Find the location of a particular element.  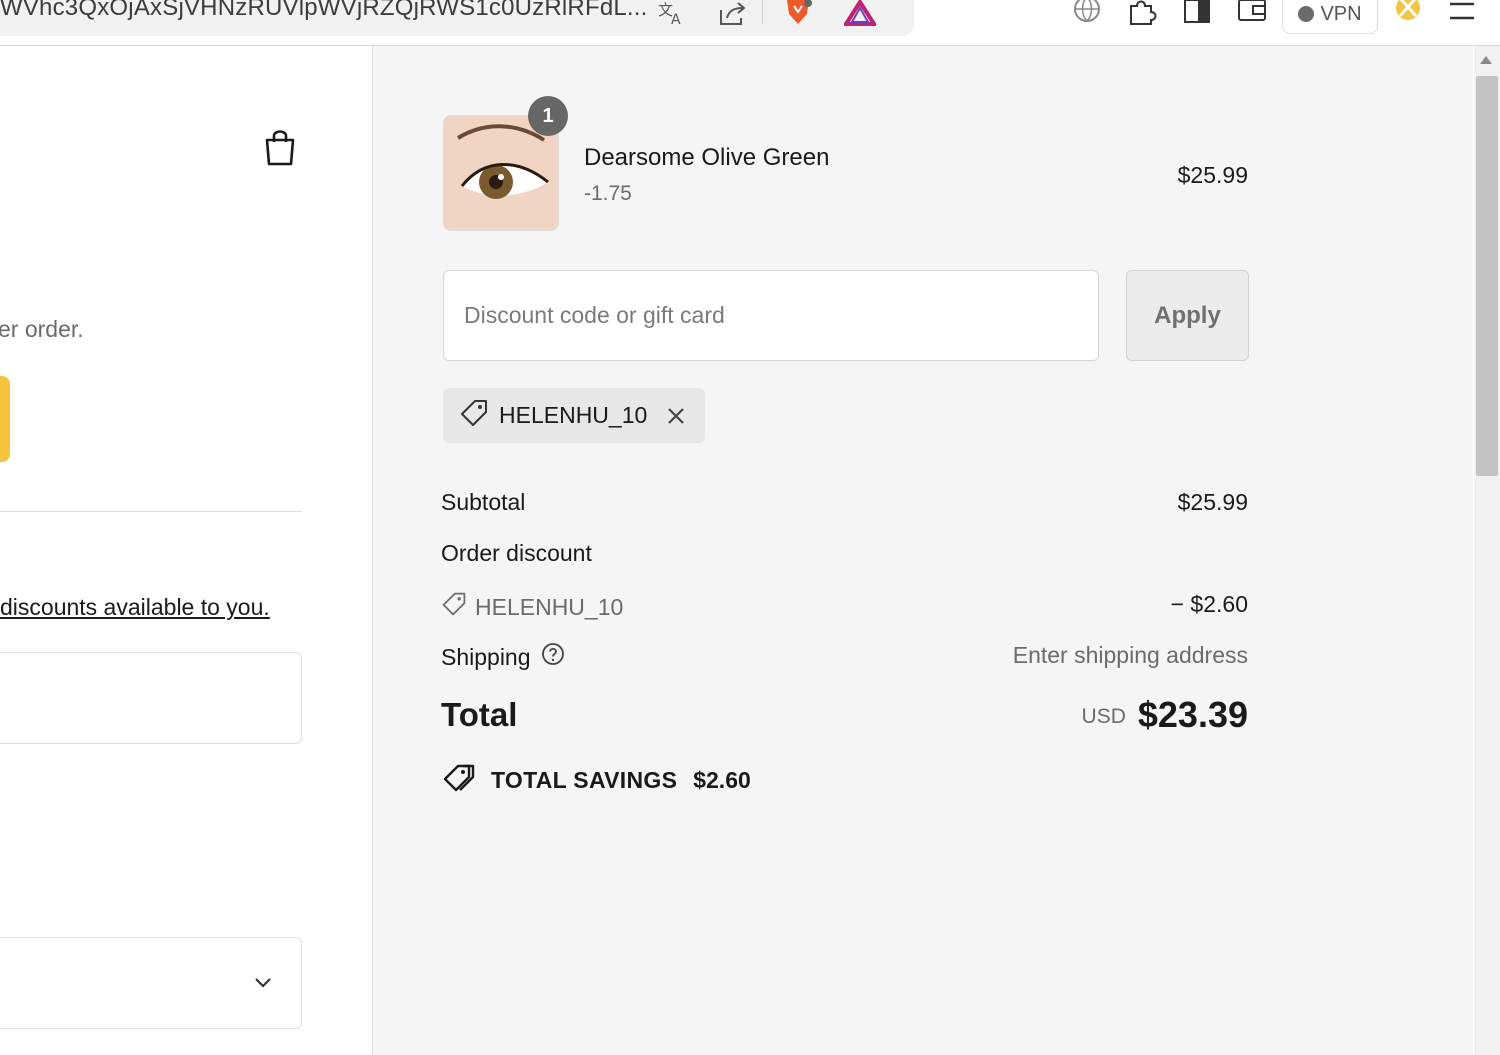

scrollbar-thumb is located at coordinates (1487, 276).